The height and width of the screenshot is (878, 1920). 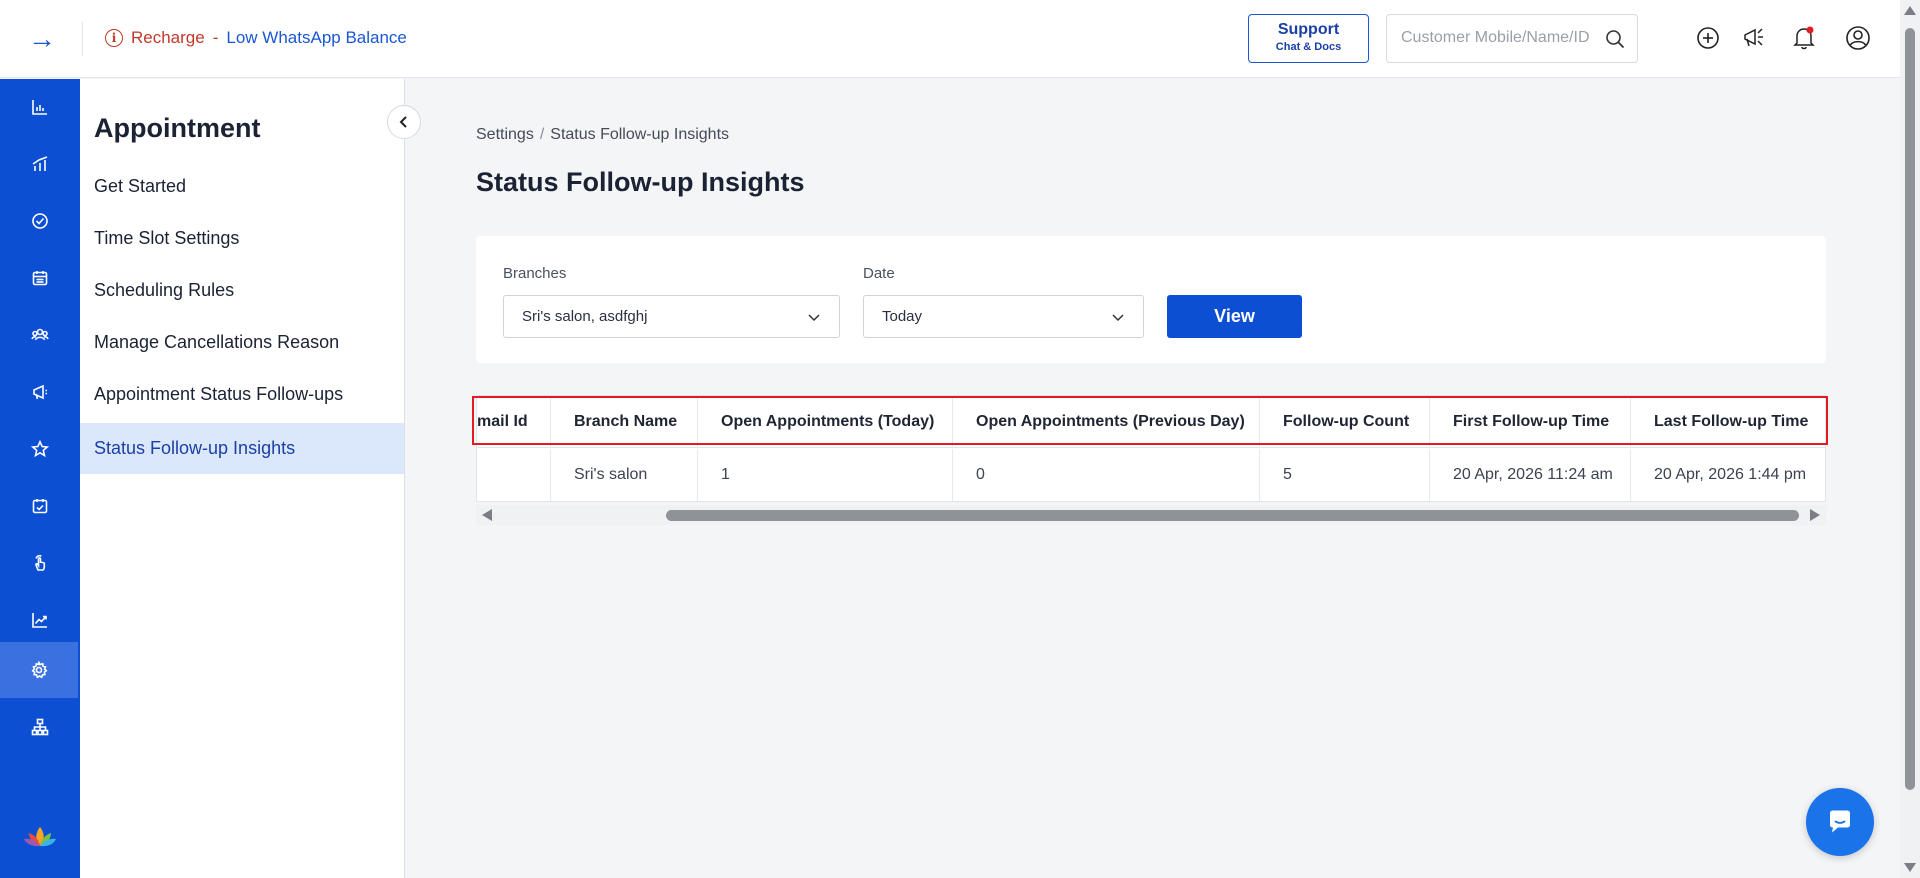 I want to click on nav-get-started: Get Started, so click(x=242, y=186).